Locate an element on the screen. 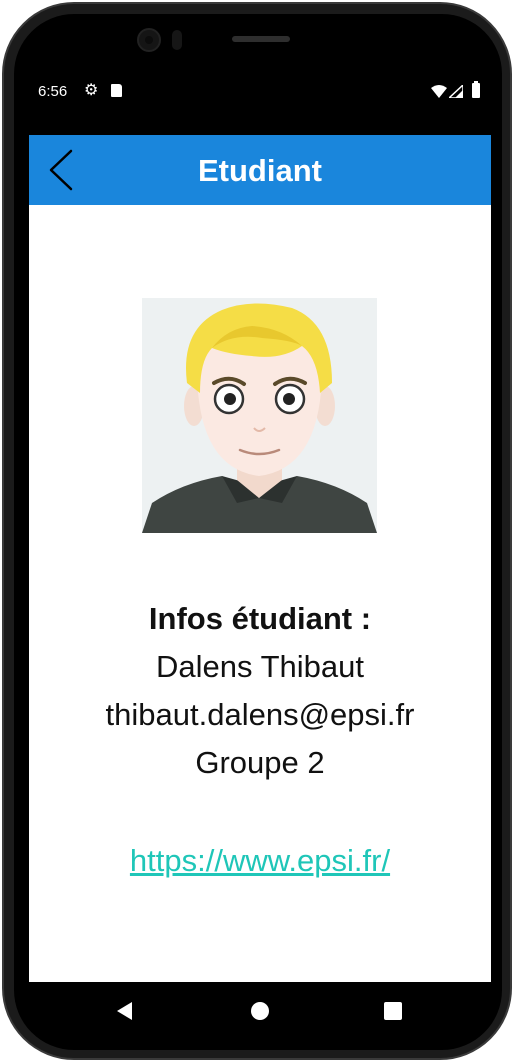 The image size is (516, 1064). home-circle-icon is located at coordinates (260, 1011).